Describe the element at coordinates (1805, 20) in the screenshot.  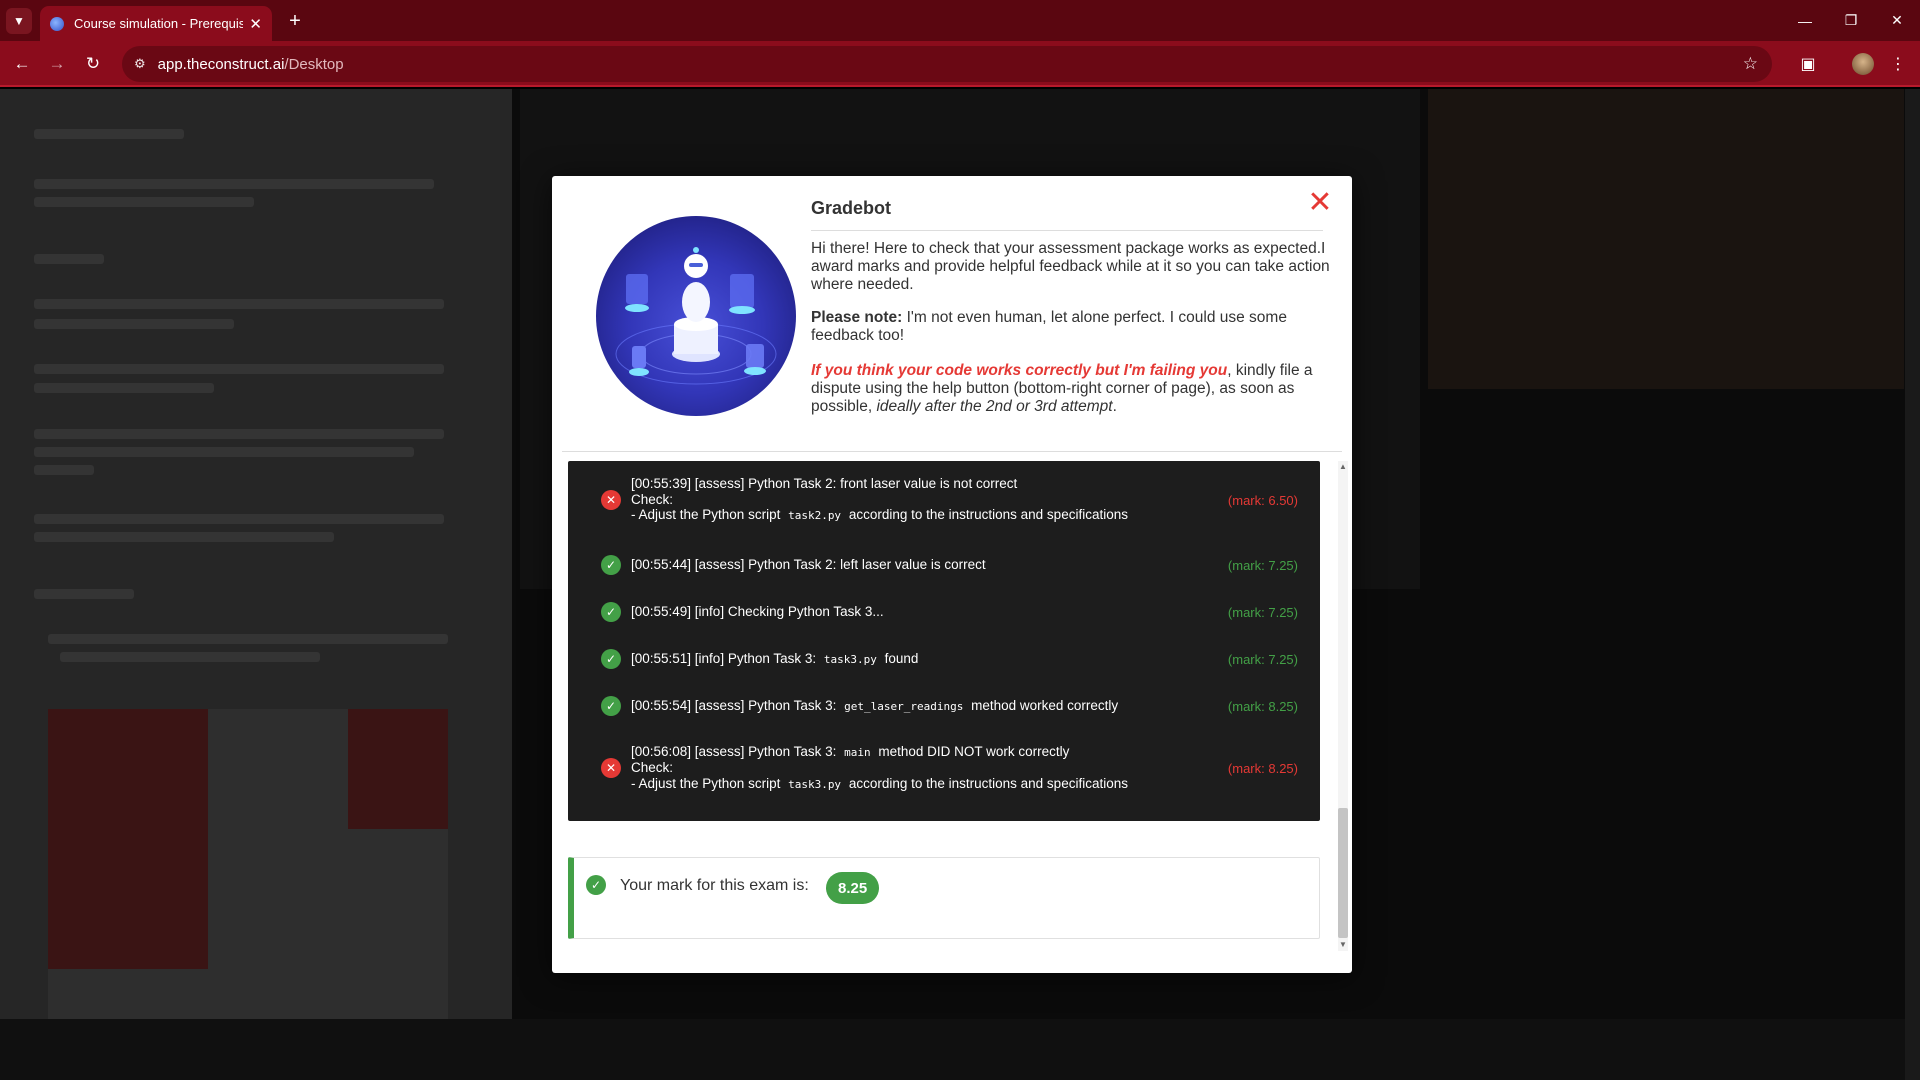
I see `minimize-icon: —` at that location.